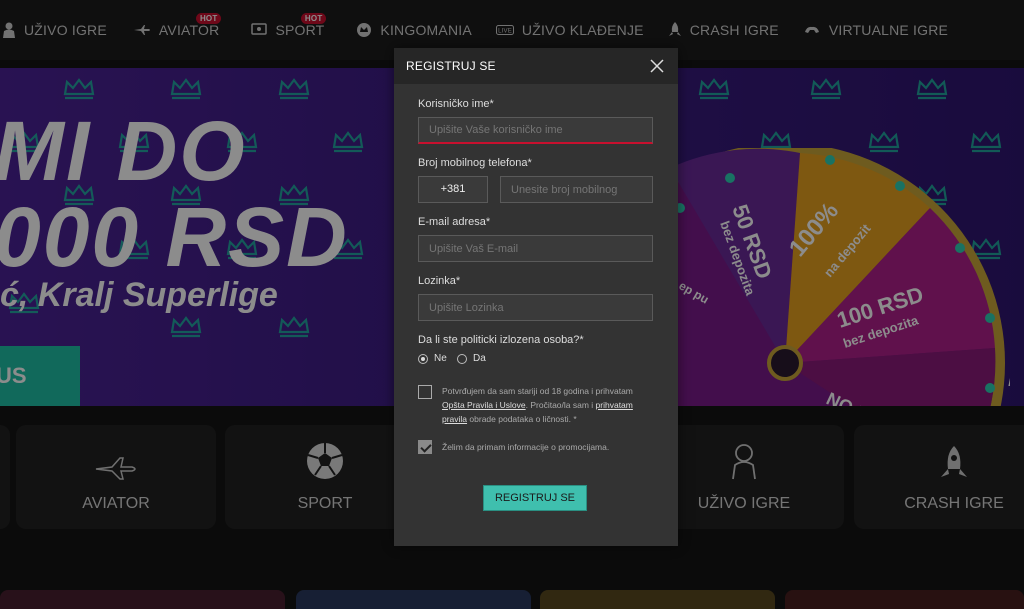 Image resolution: width=1024 pixels, height=609 pixels. Describe the element at coordinates (439, 281) in the screenshot. I see `password-label: Lozinka*` at that location.